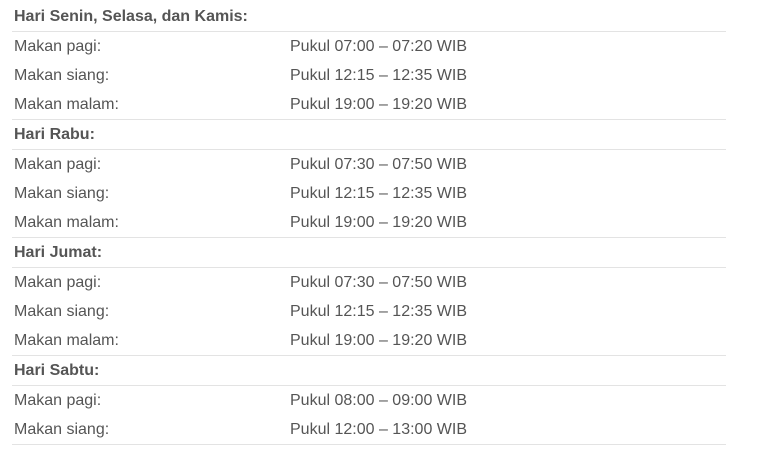  Describe the element at coordinates (369, 371) in the screenshot. I see `section-title: Hari Sabtu:` at that location.